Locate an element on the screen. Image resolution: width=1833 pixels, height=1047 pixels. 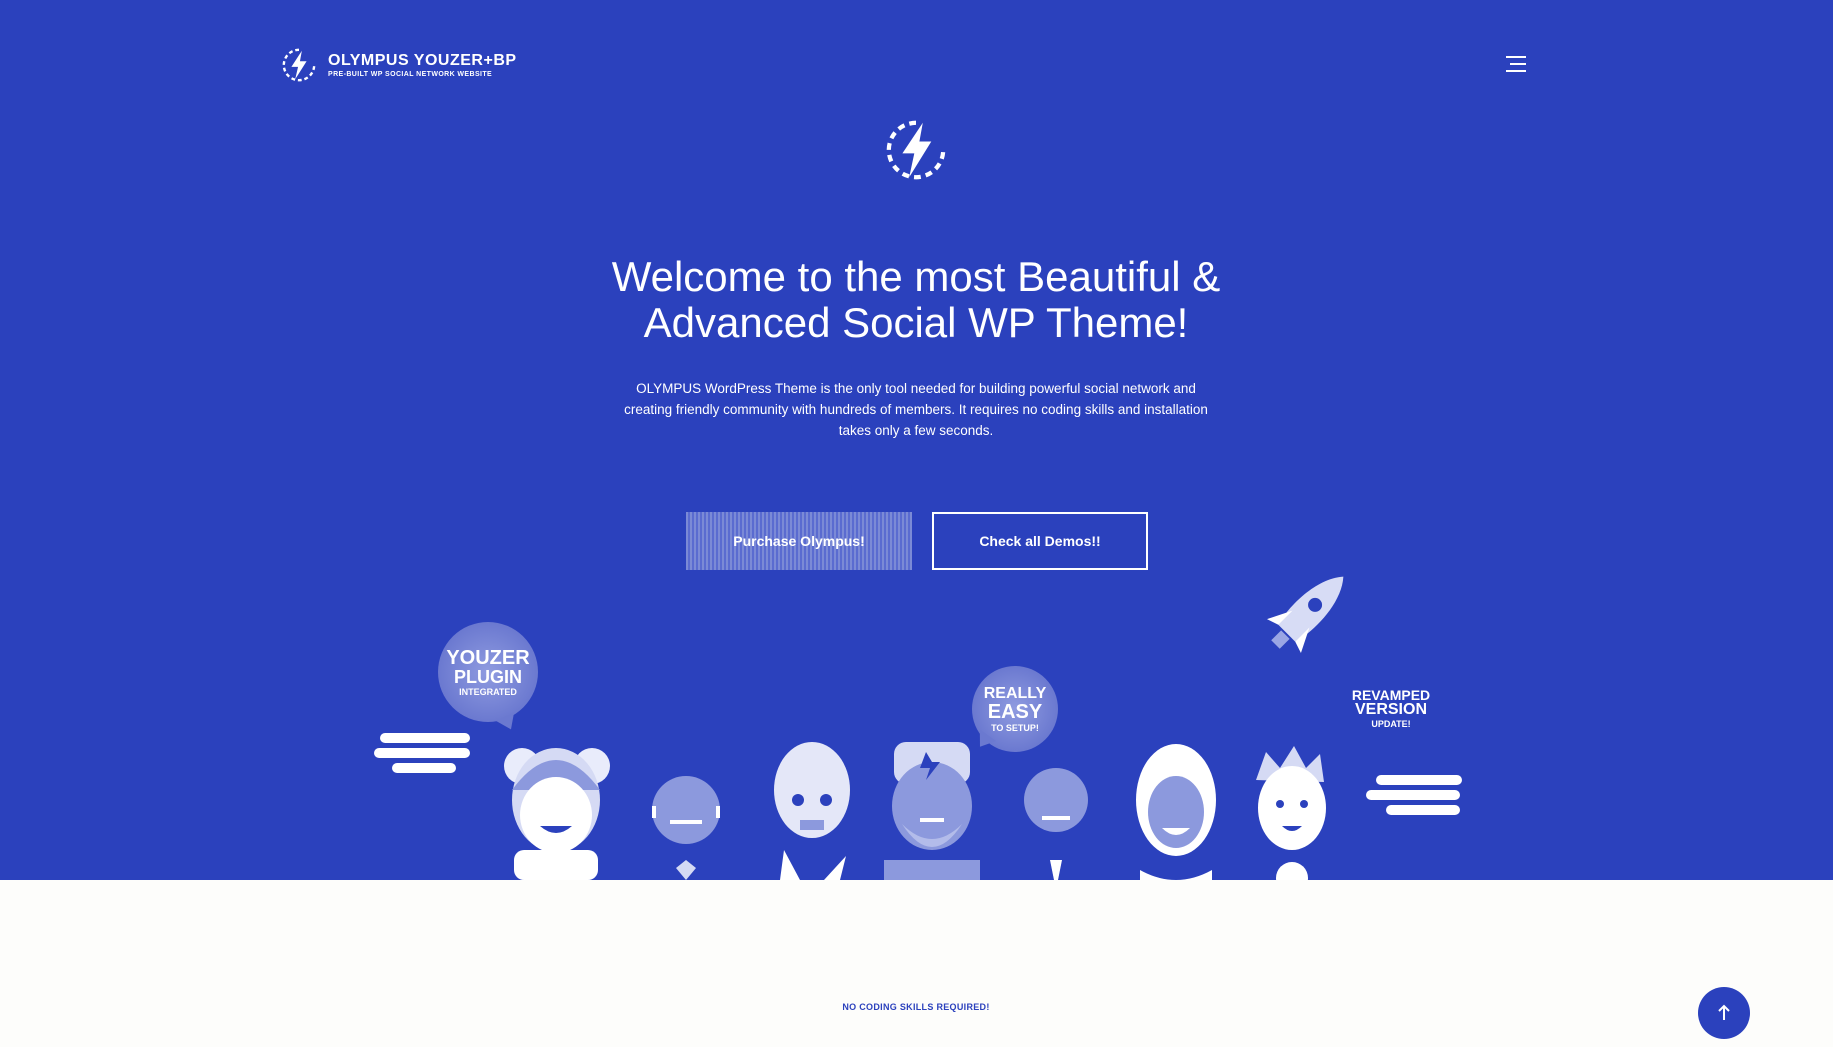
character-cap is located at coordinates (932, 811).